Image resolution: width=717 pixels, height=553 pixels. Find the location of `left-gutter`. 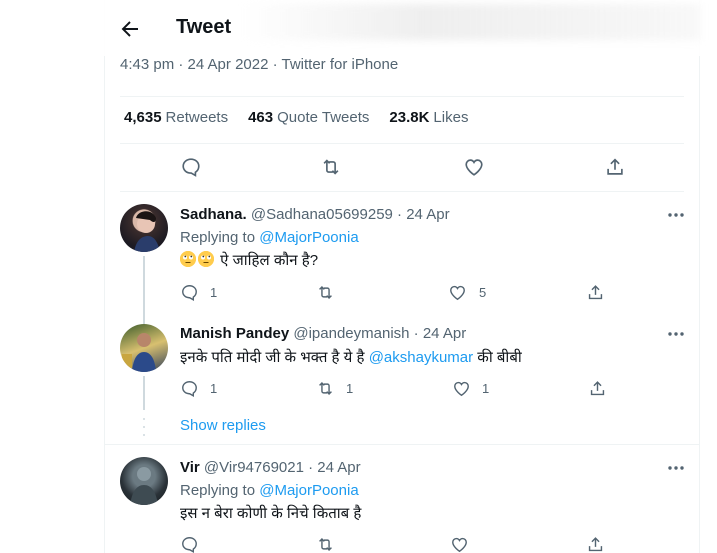

left-gutter is located at coordinates (52, 276).